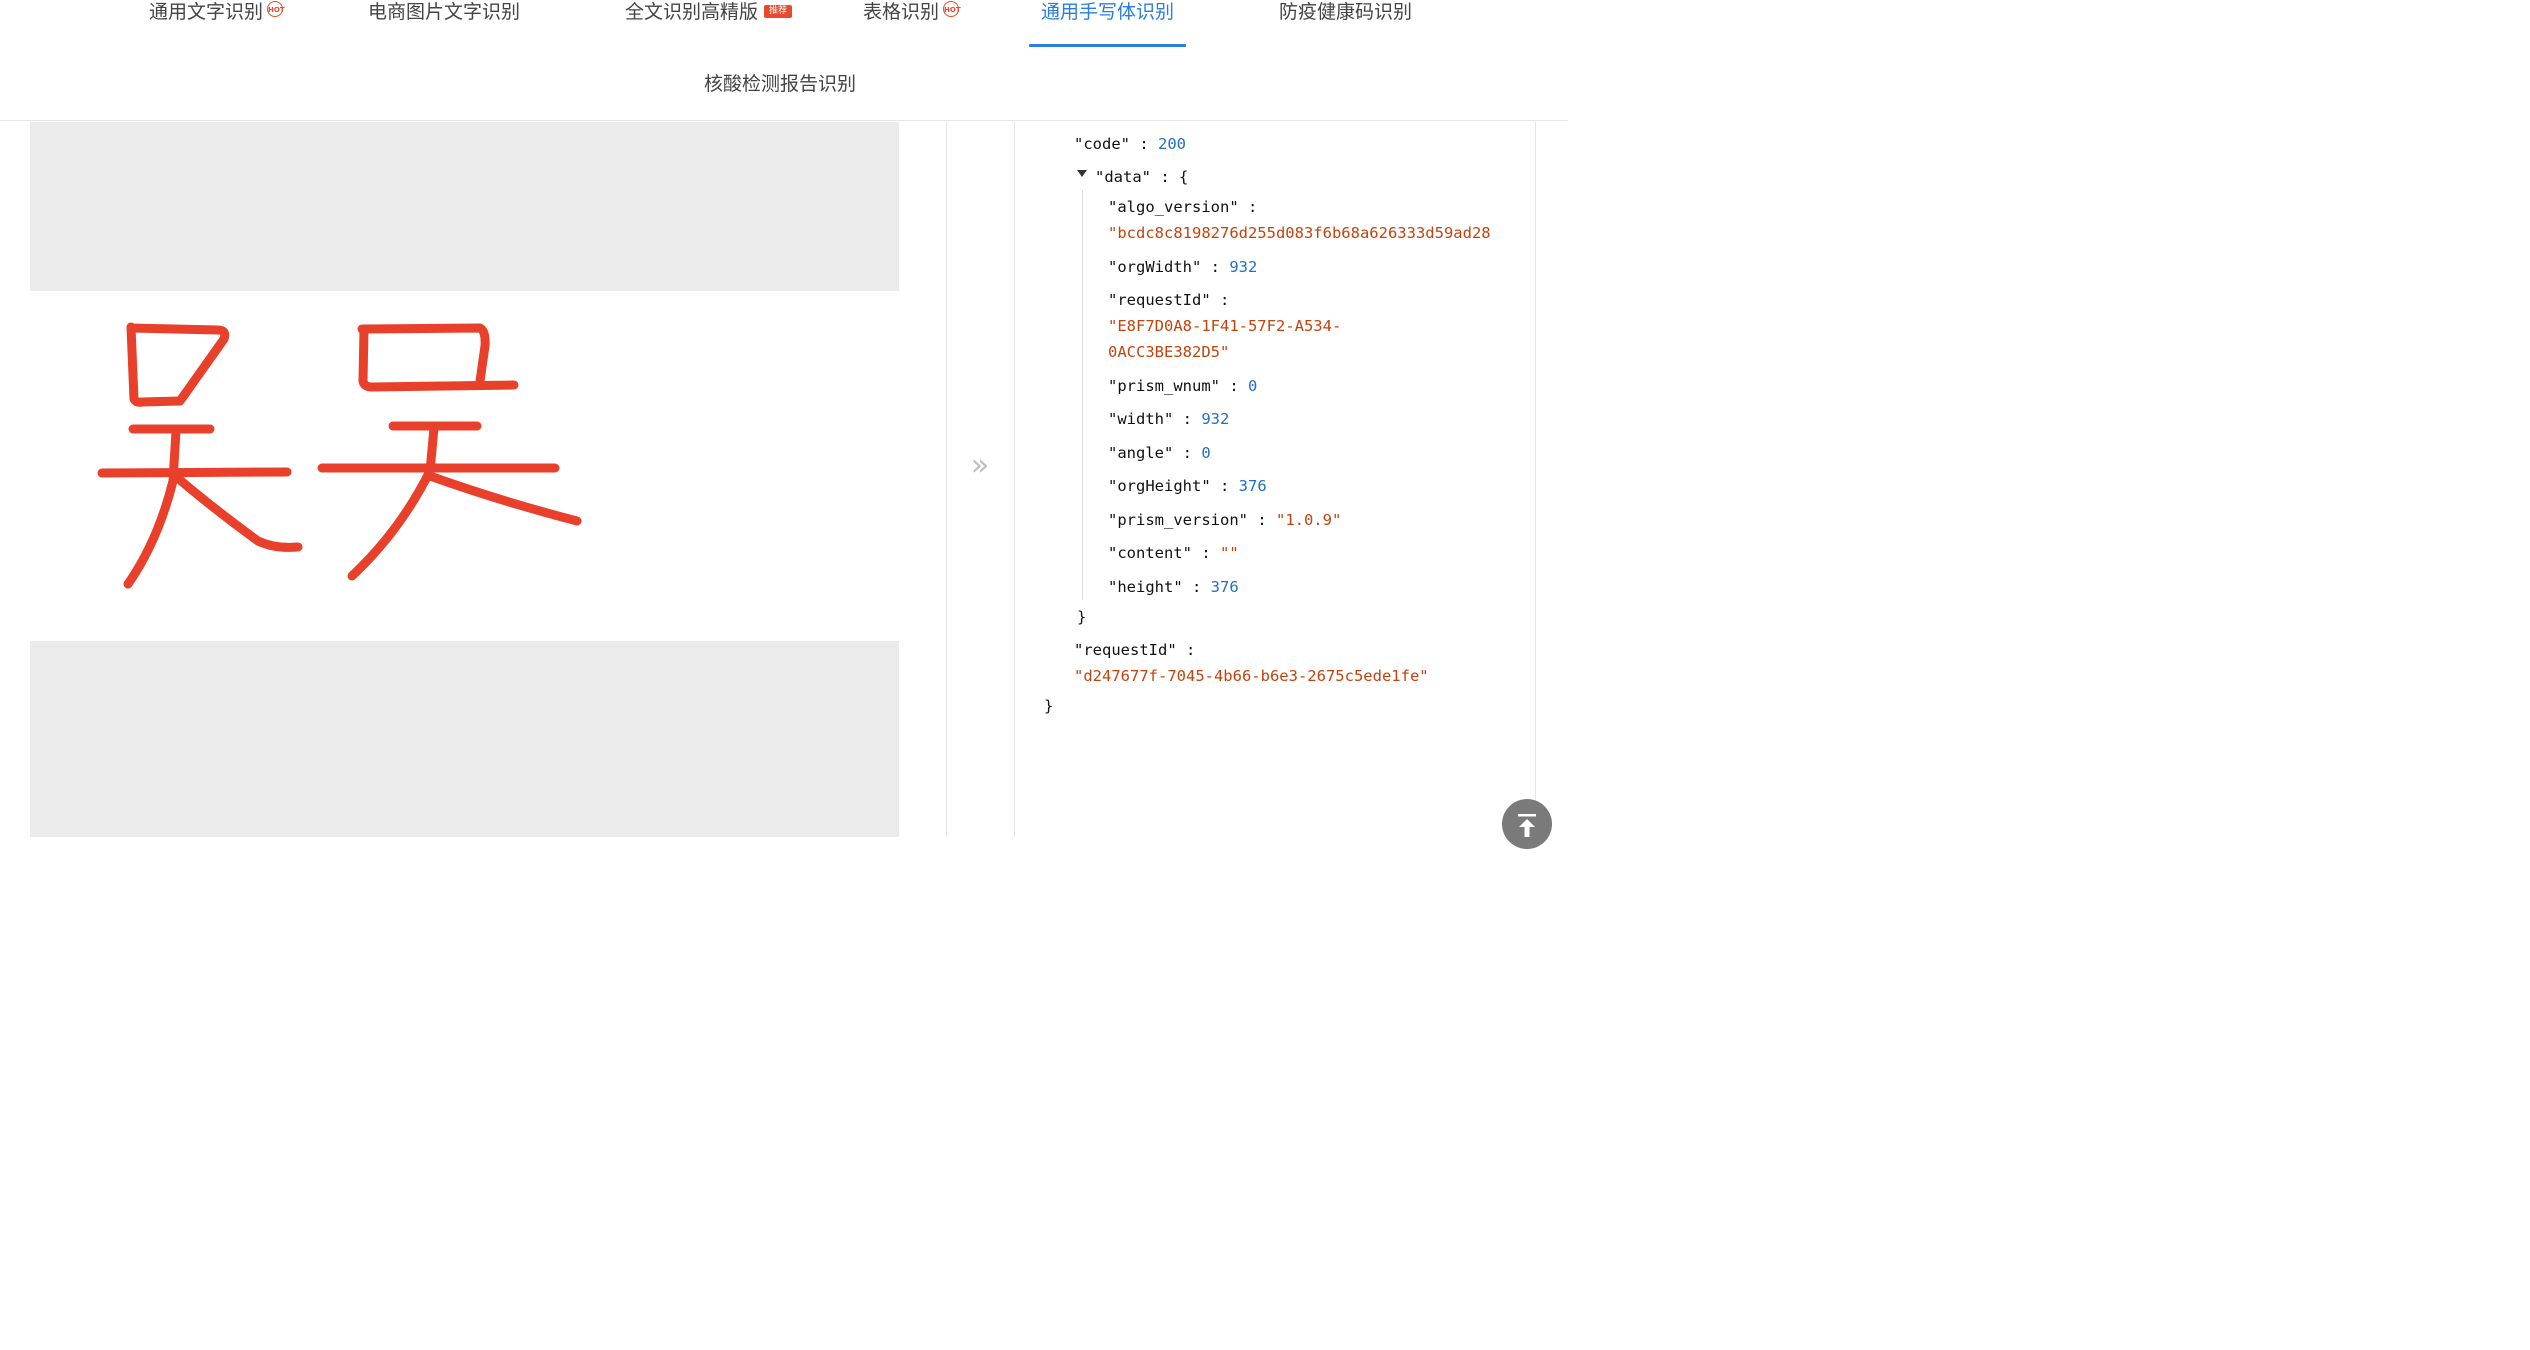  Describe the element at coordinates (1141, 453) in the screenshot. I see `json-key: "angle"` at that location.